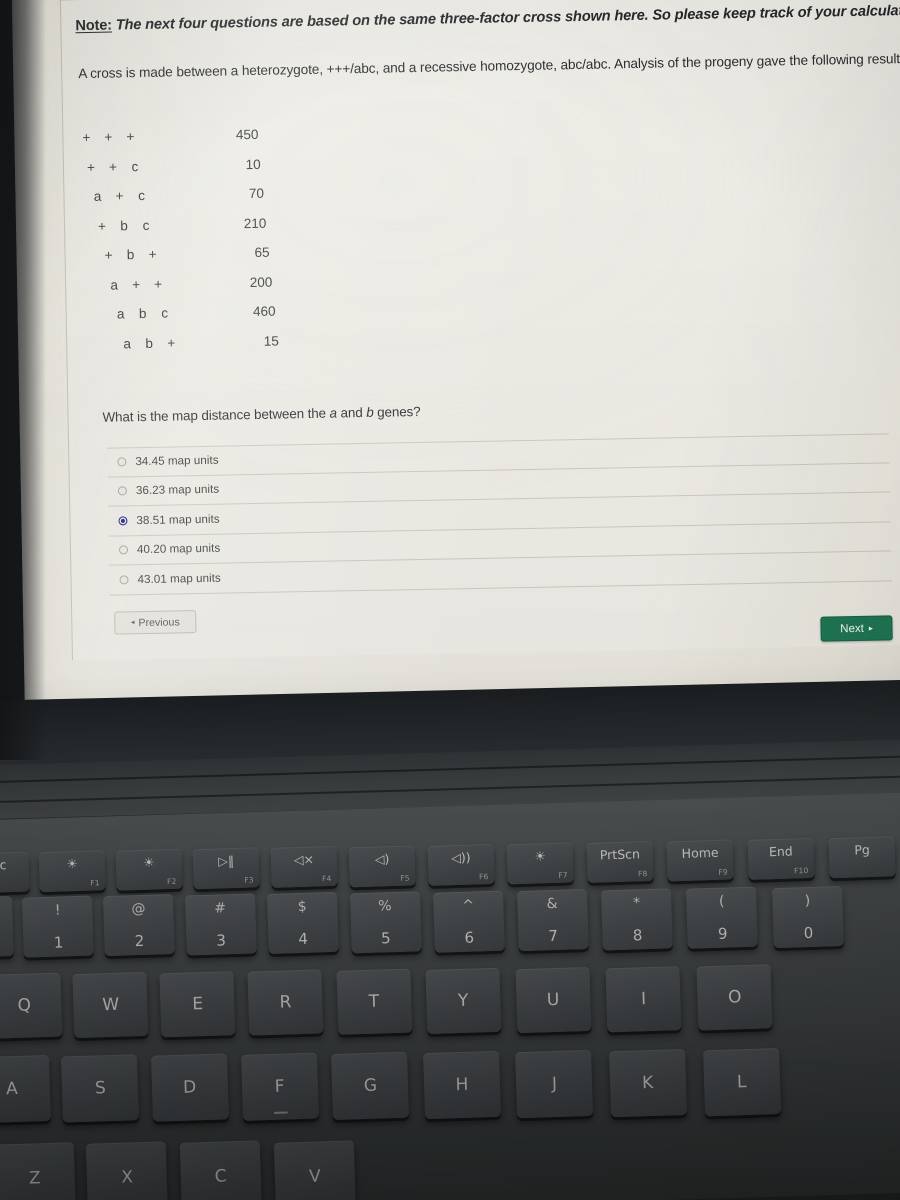 The image size is (900, 1200). I want to click on key-s-glyph: S, so click(100, 1088).